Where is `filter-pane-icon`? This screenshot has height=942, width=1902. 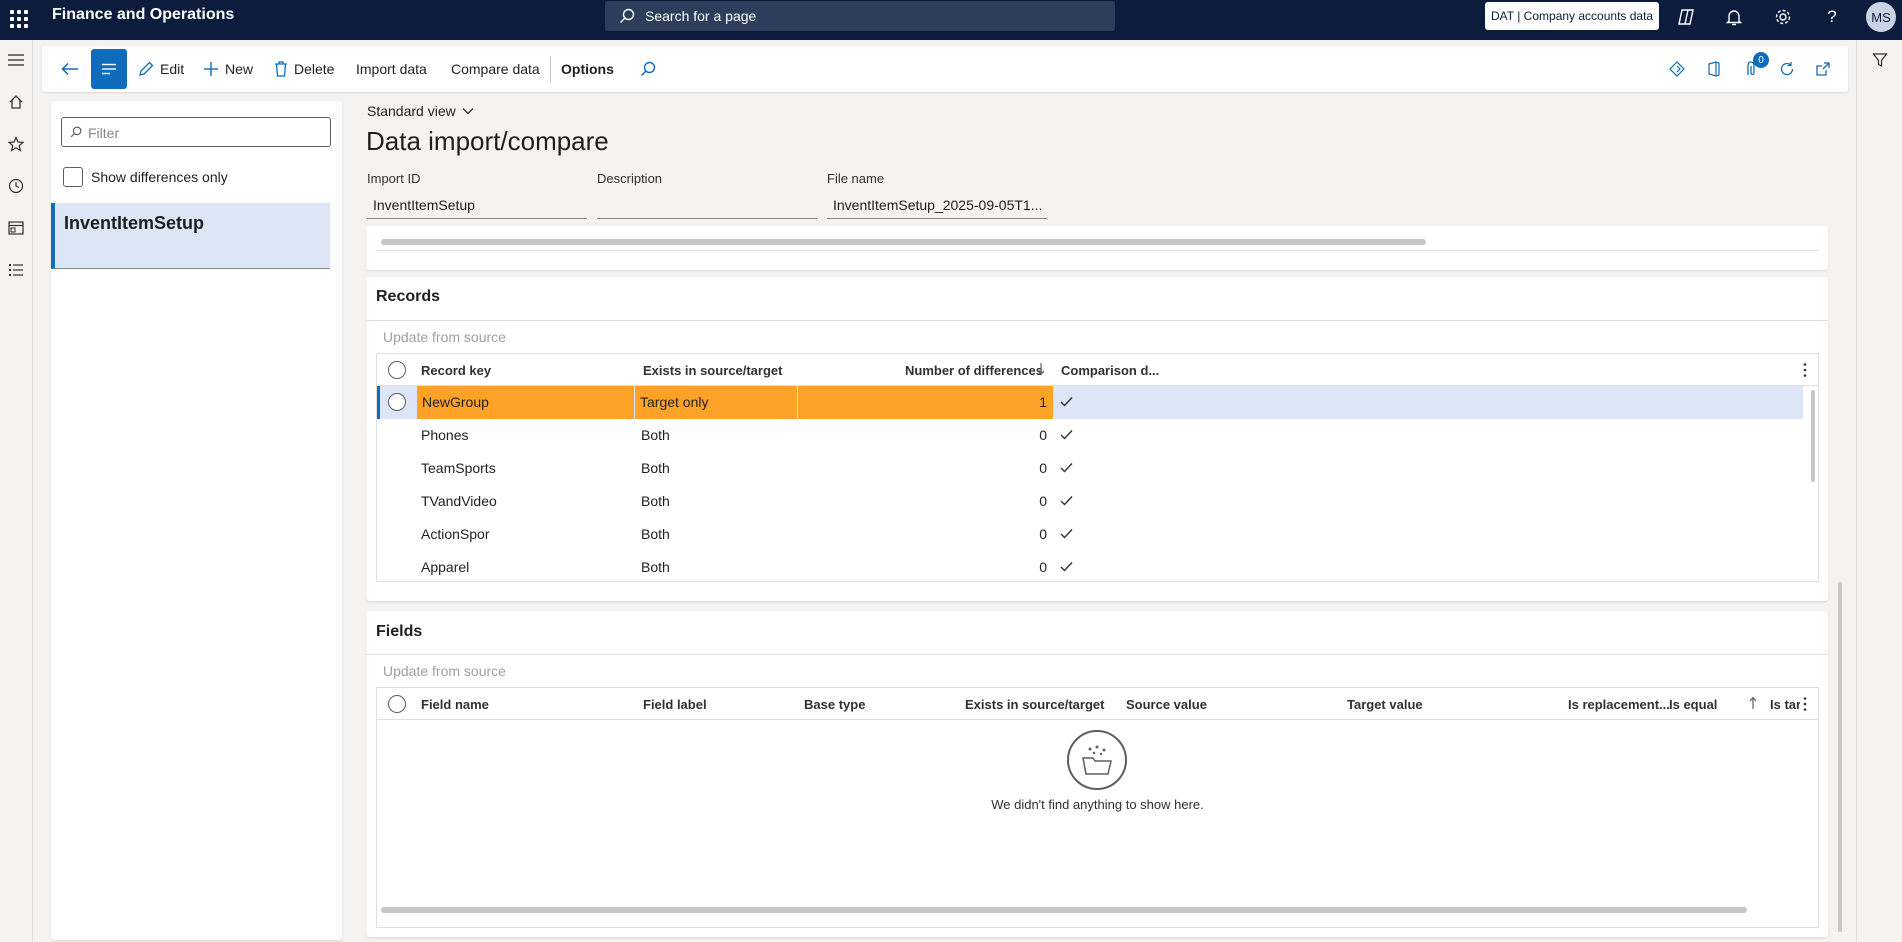 filter-pane-icon is located at coordinates (1880, 60).